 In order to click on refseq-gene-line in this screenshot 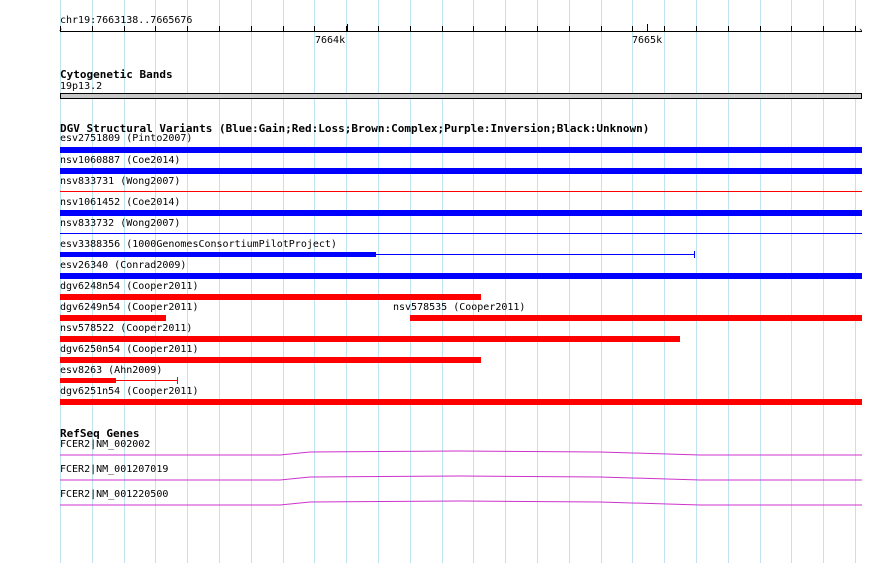, I will do `click(461, 503)`.